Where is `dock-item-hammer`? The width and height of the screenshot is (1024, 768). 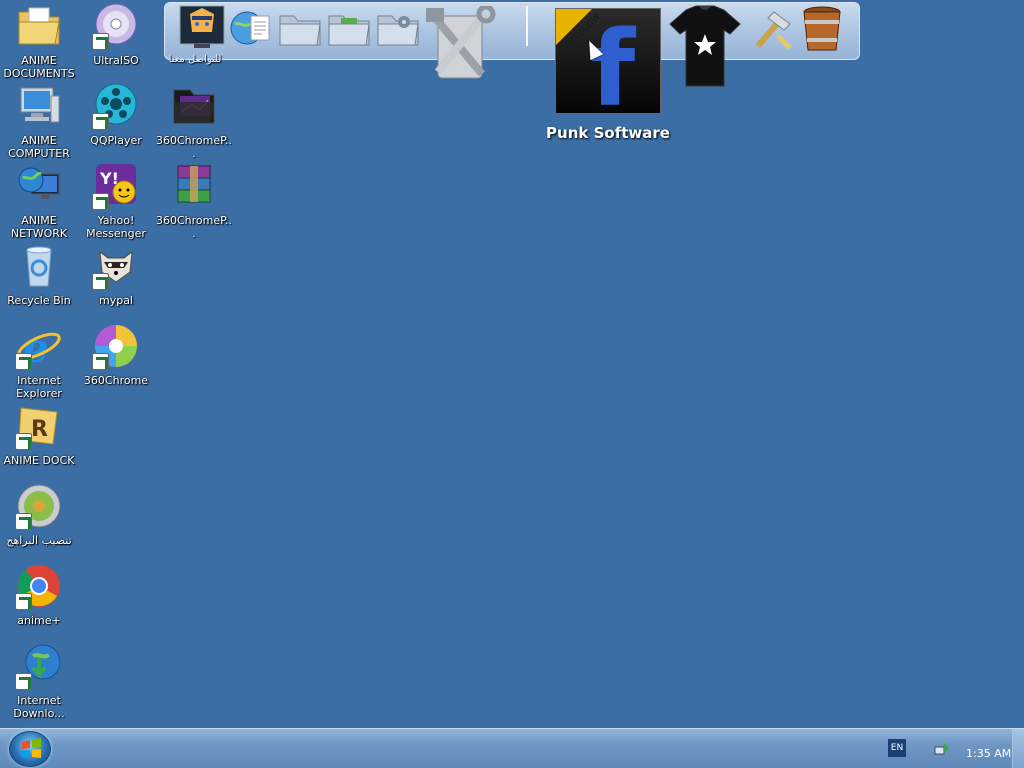 dock-item-hammer is located at coordinates (772, 30).